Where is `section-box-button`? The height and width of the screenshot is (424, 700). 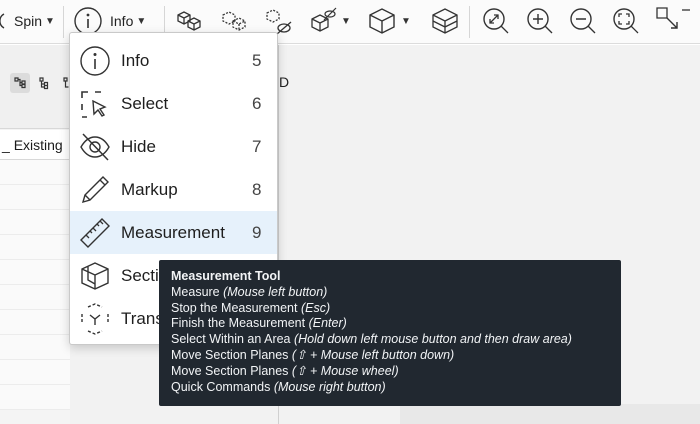 section-box-button is located at coordinates (445, 21).